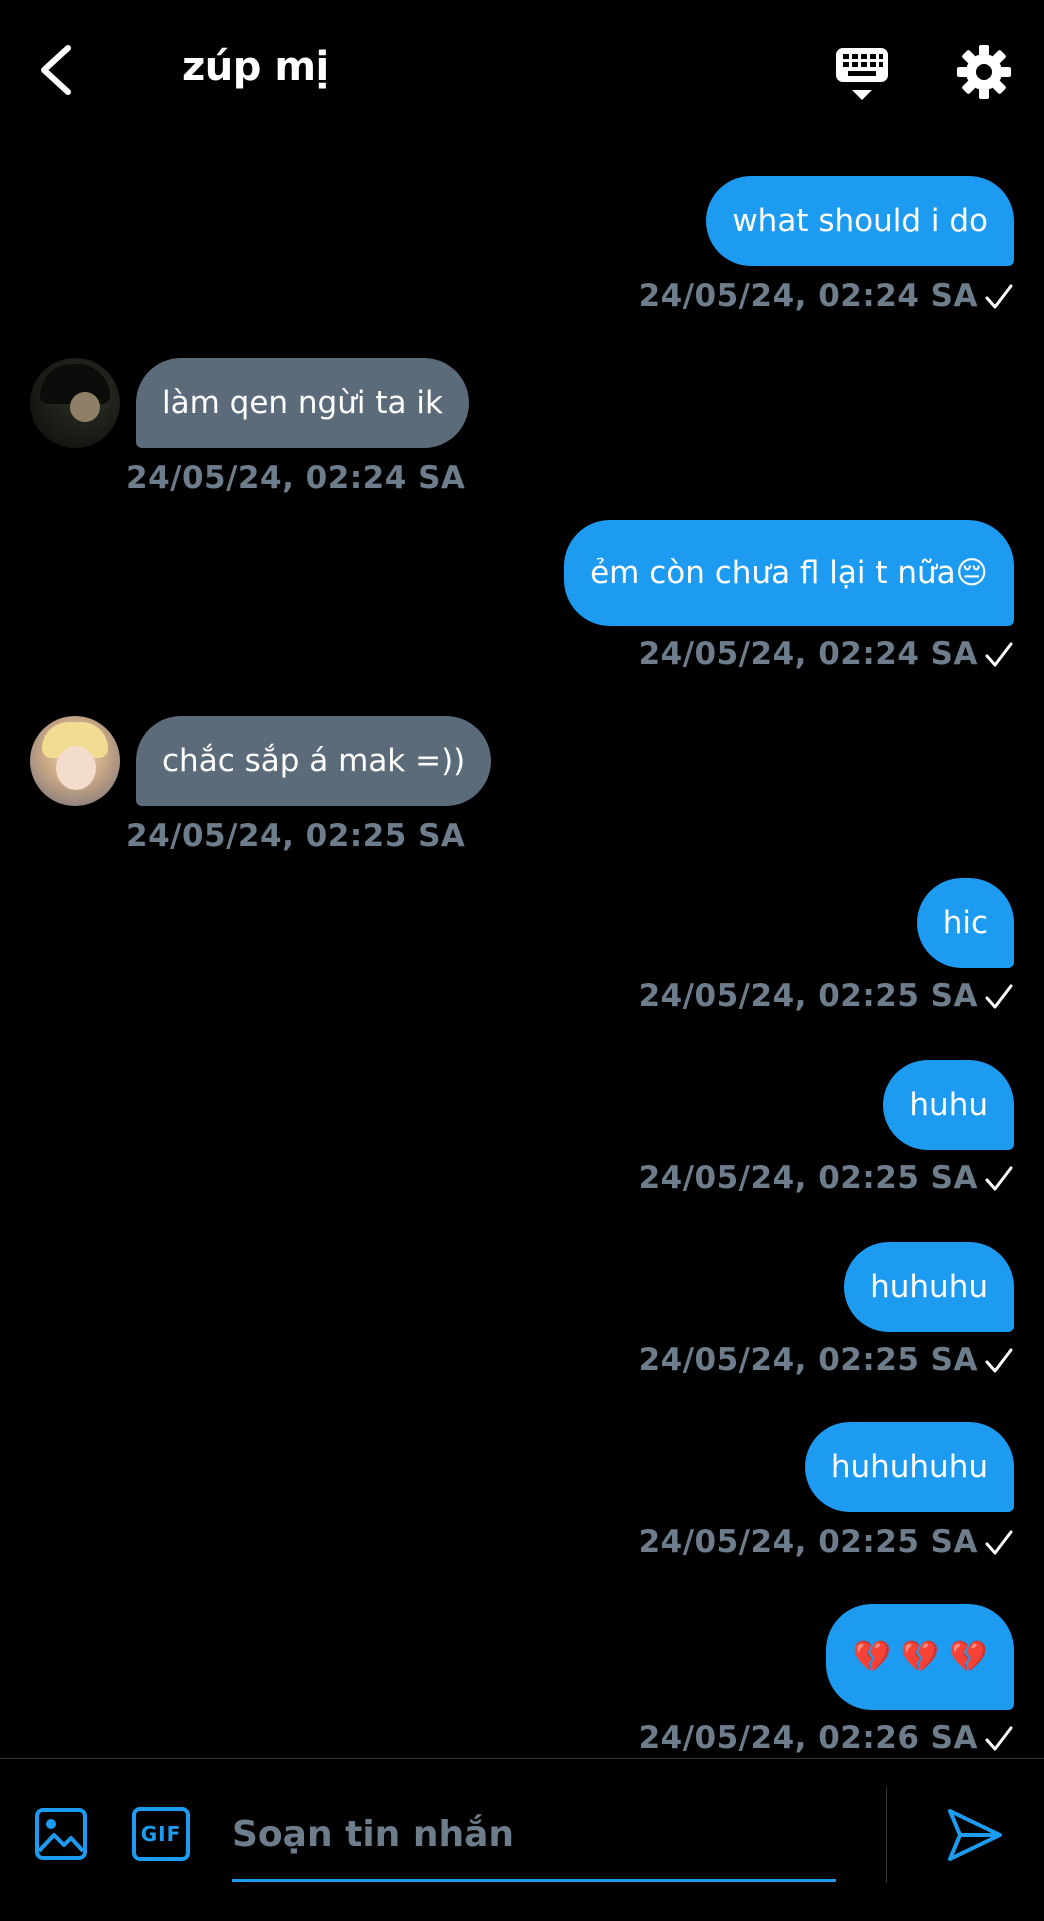 This screenshot has width=1044, height=1921. Describe the element at coordinates (862, 74) in the screenshot. I see `keyboard-icon` at that location.